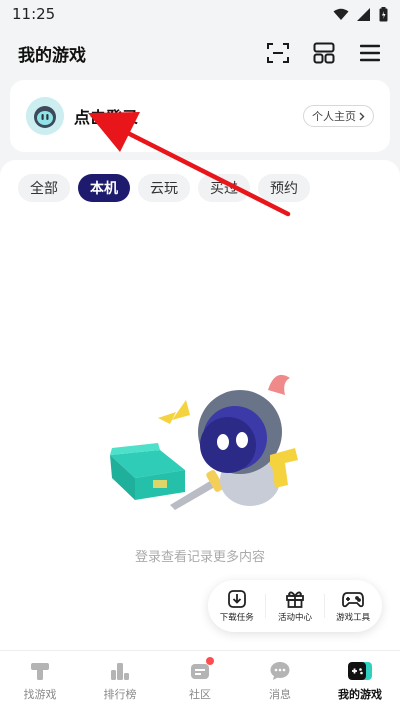 Image resolution: width=400 pixels, height=711 pixels. I want to click on bottom-nav: 找游戏 排行榜 社区 消息 我的游戏, so click(200, 680).